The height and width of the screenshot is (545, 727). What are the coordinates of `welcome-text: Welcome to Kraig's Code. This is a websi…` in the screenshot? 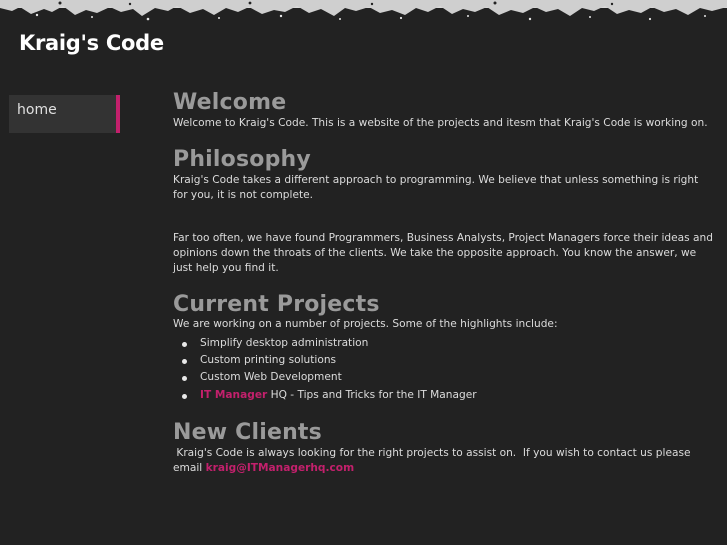 It's located at (440, 123).